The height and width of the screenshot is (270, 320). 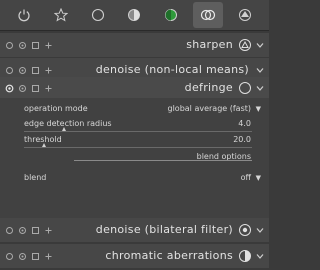 What do you see at coordinates (208, 87) in the screenshot?
I see `module-title: defringe` at bounding box center [208, 87].